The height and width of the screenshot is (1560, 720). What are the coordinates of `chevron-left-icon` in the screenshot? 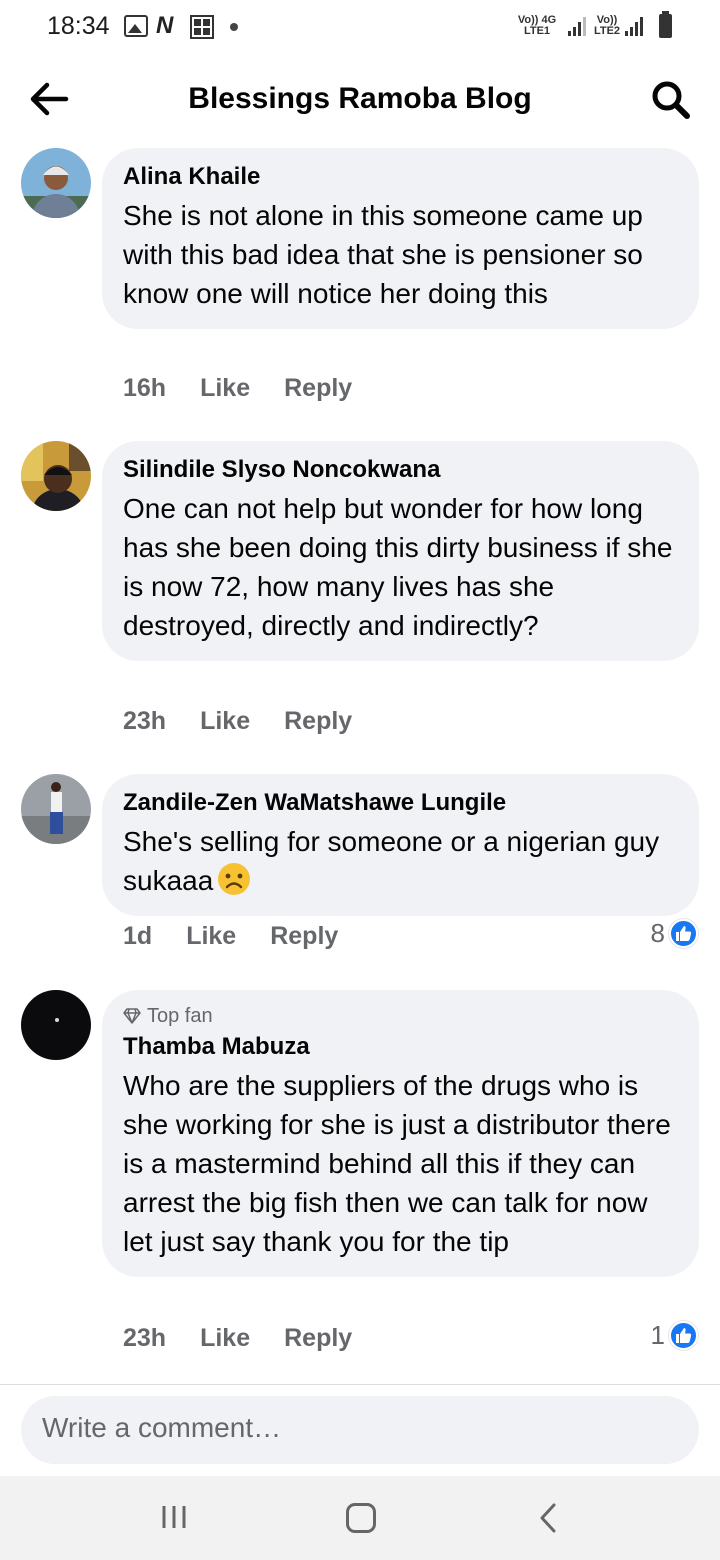 It's located at (548, 1518).